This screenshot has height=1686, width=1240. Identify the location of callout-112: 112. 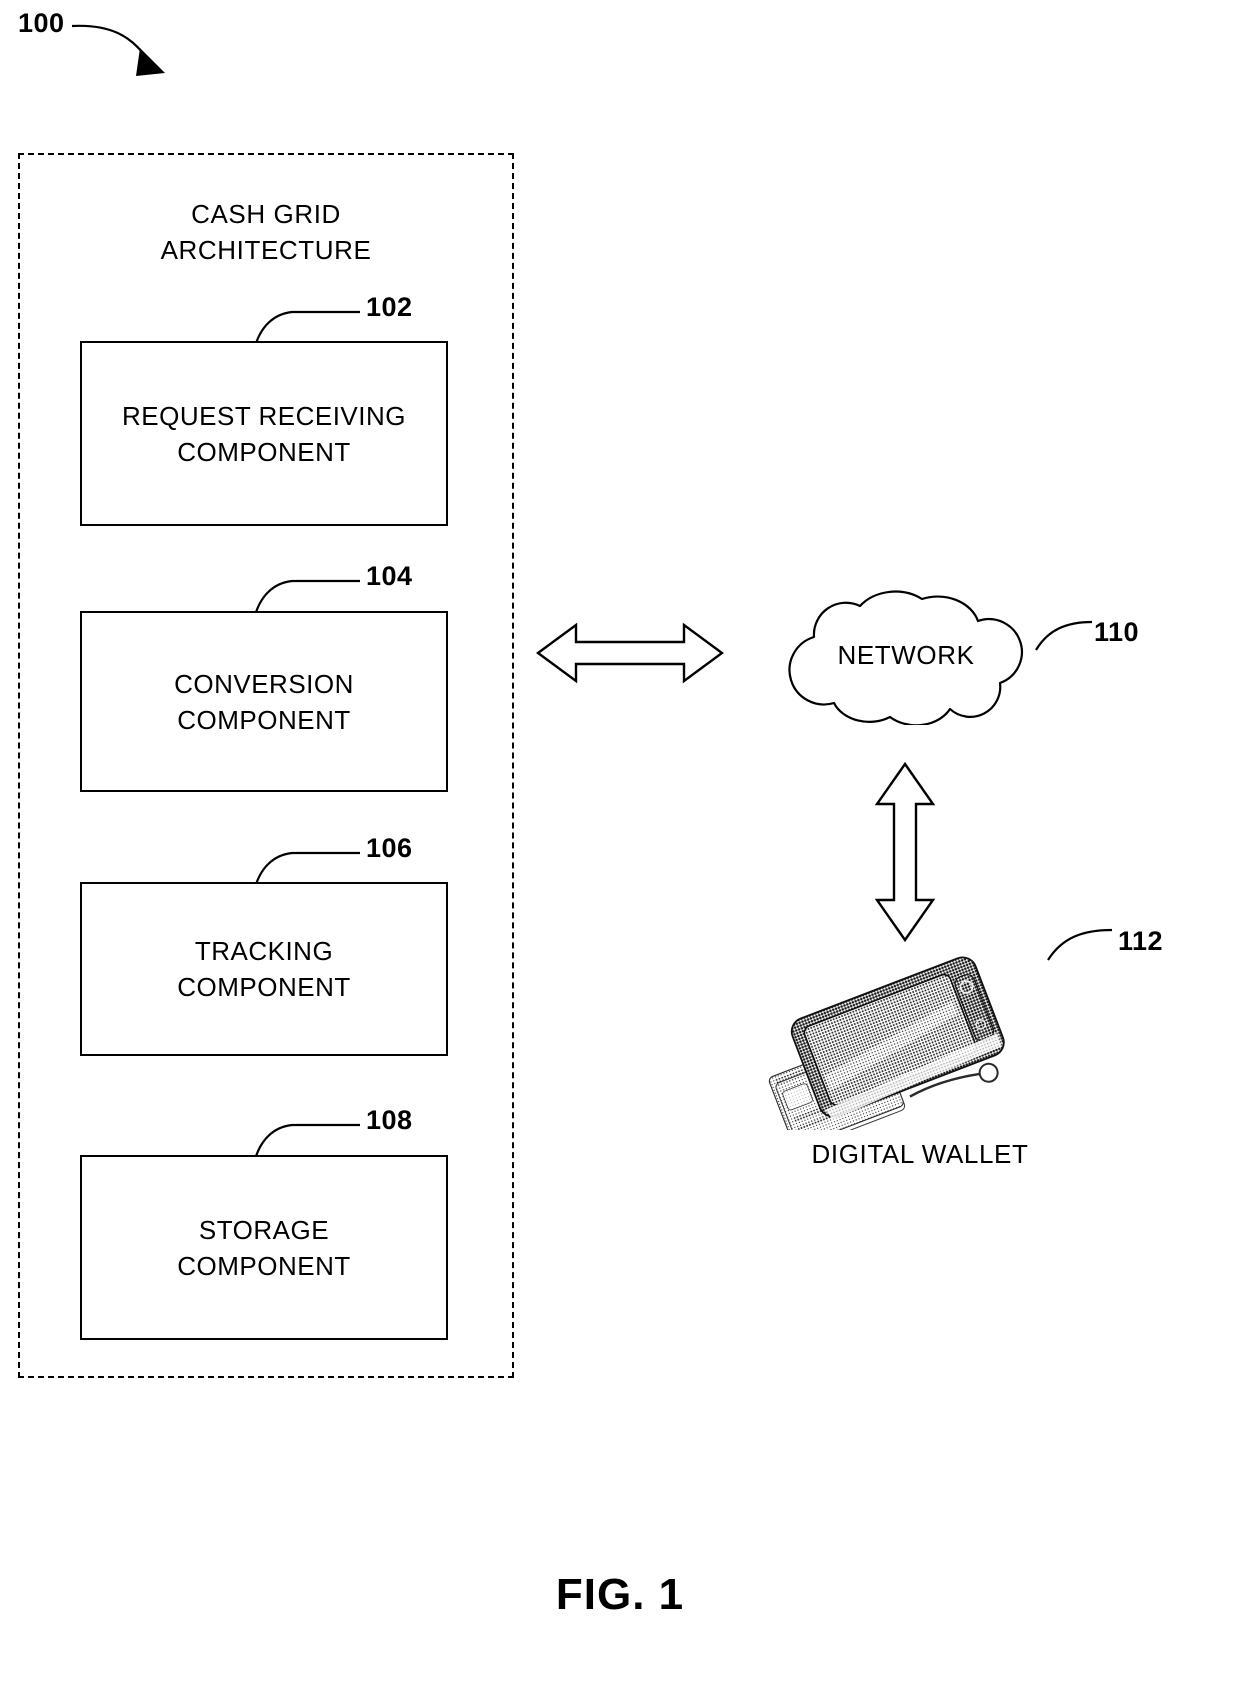
(1121, 948).